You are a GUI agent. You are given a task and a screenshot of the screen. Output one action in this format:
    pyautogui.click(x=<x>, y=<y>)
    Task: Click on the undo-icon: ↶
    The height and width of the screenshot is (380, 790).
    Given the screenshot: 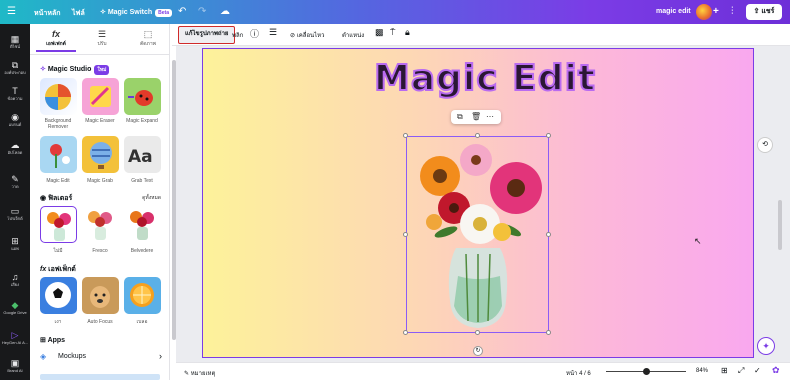 What is the action you would take?
    pyautogui.click(x=182, y=12)
    